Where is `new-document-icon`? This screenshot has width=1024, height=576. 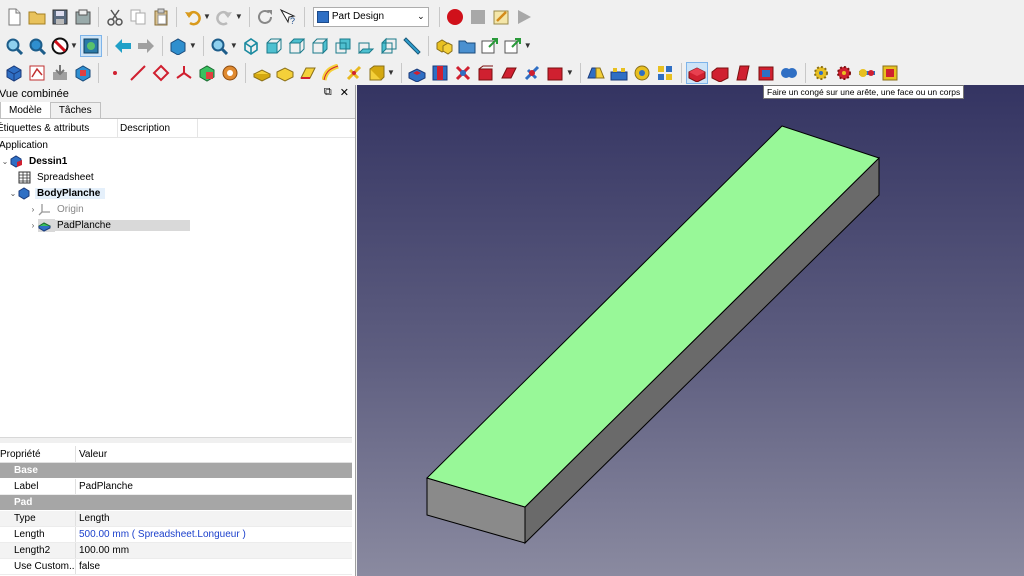
new-document-icon is located at coordinates (14, 17).